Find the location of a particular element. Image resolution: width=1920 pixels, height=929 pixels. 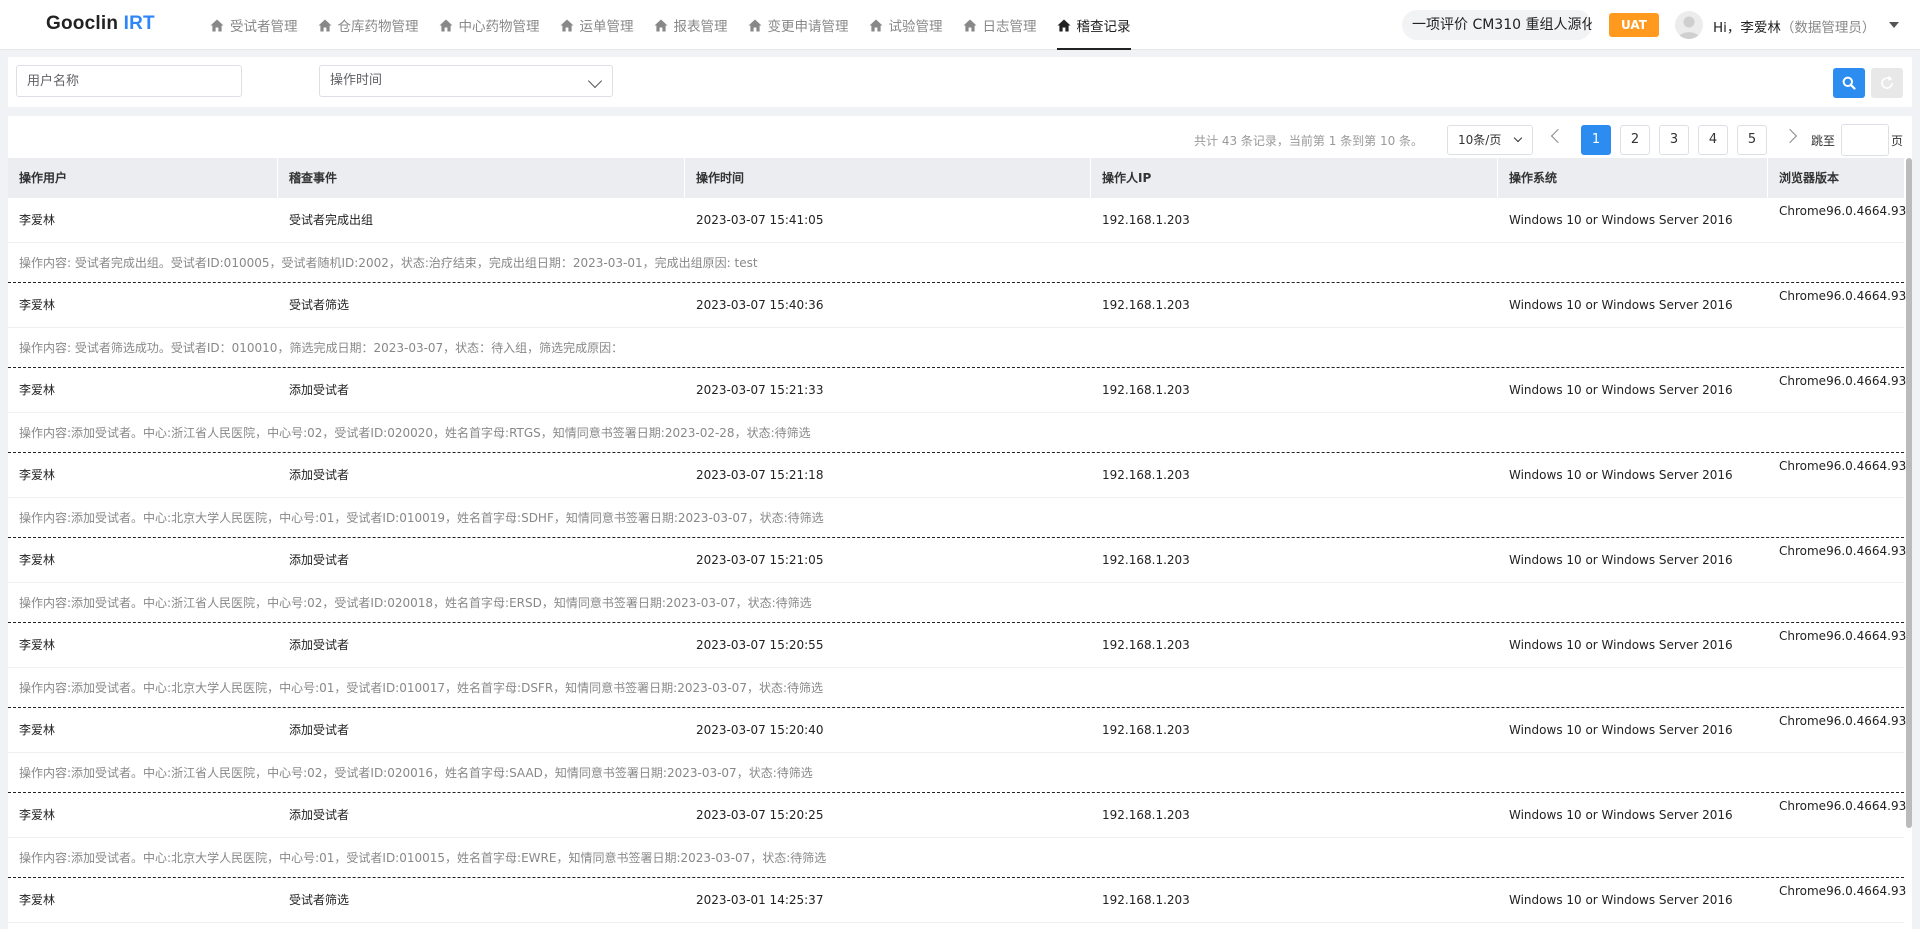

col-time: 操作时间 is located at coordinates (888, 178).